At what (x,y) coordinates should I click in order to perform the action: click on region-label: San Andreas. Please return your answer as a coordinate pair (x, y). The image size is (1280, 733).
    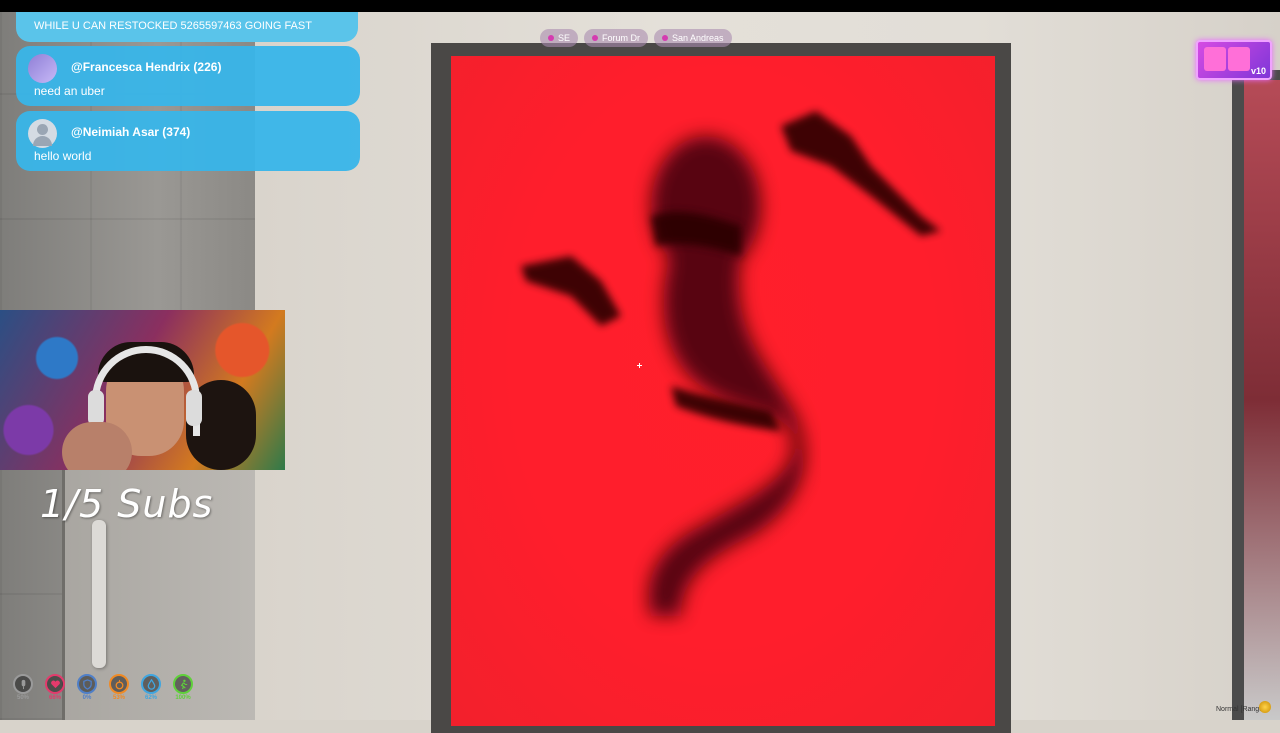
    Looking at the image, I should click on (698, 38).